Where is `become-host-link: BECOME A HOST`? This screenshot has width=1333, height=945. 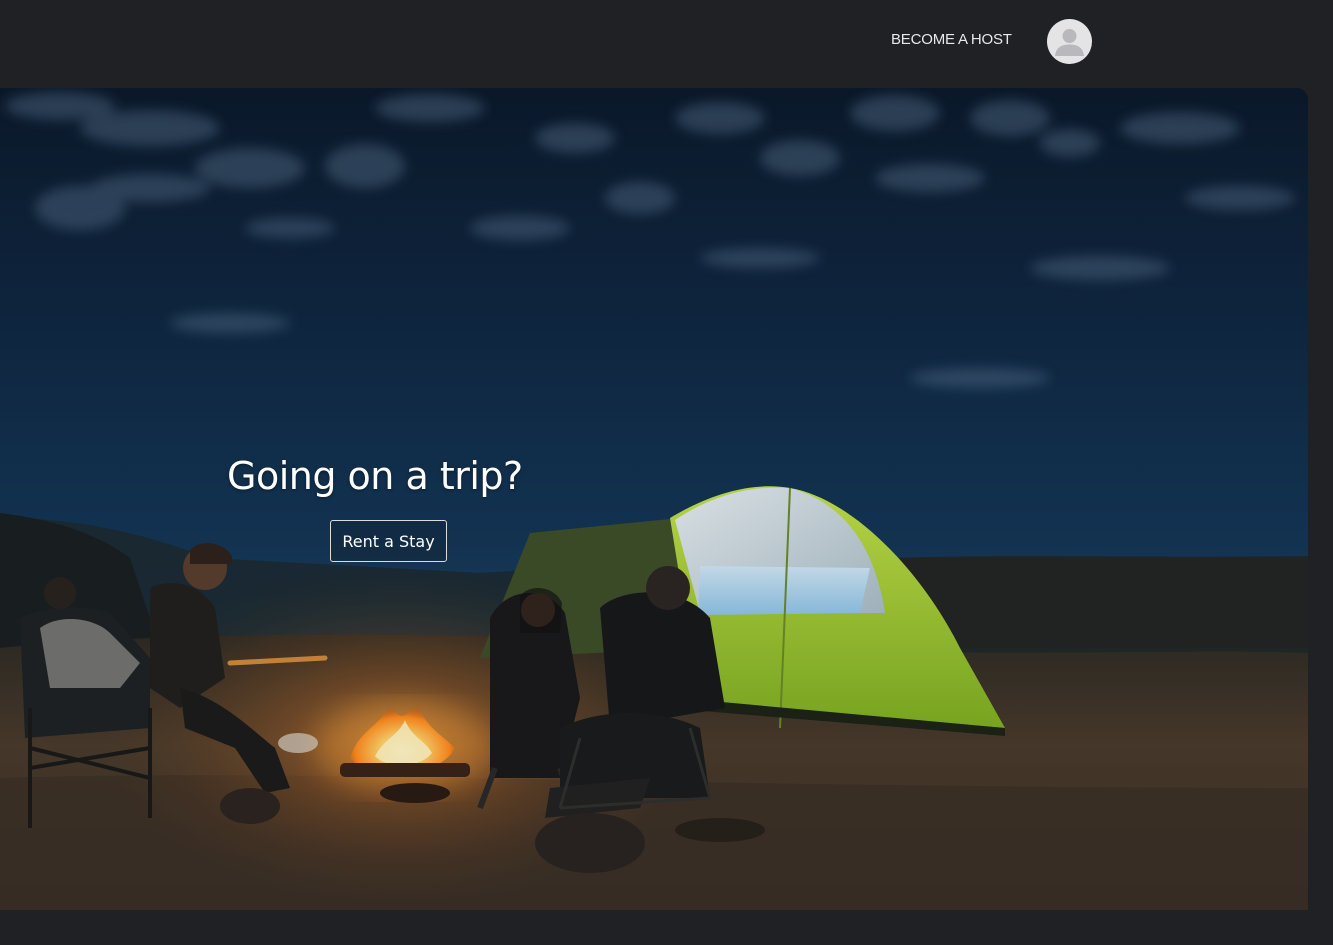
become-host-link: BECOME A HOST is located at coordinates (951, 39).